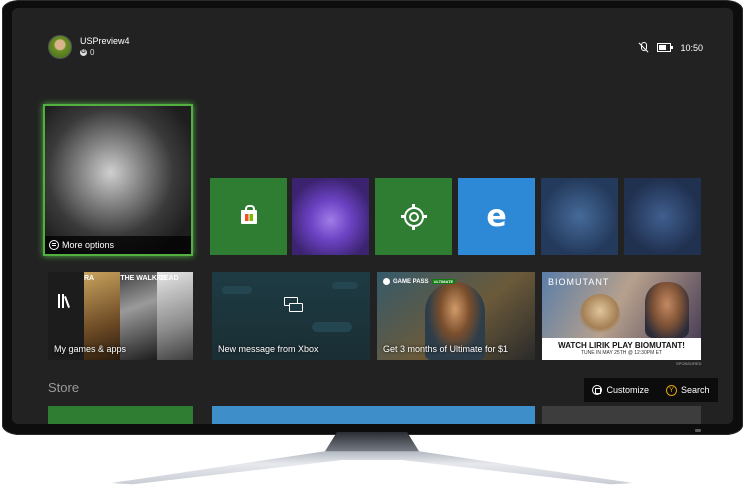 This screenshot has width=745, height=492. What do you see at coordinates (446, 349) in the screenshot?
I see `tile-label: Get 3 months of Ultimate for $1` at bounding box center [446, 349].